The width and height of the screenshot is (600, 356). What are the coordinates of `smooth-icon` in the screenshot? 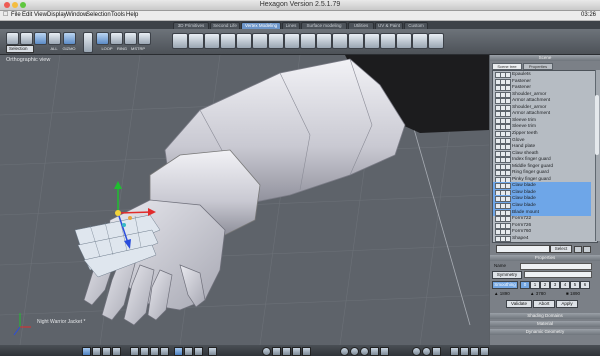 It's located at (340, 41).